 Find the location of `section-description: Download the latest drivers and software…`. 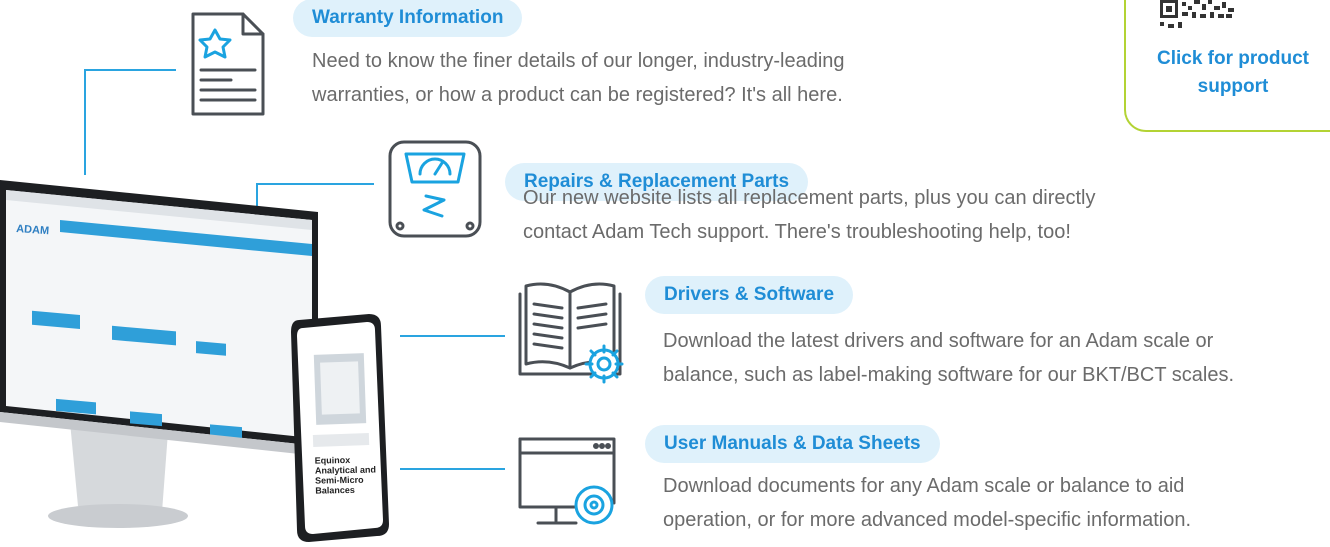

section-description: Download the latest drivers and software… is located at coordinates (938, 341).